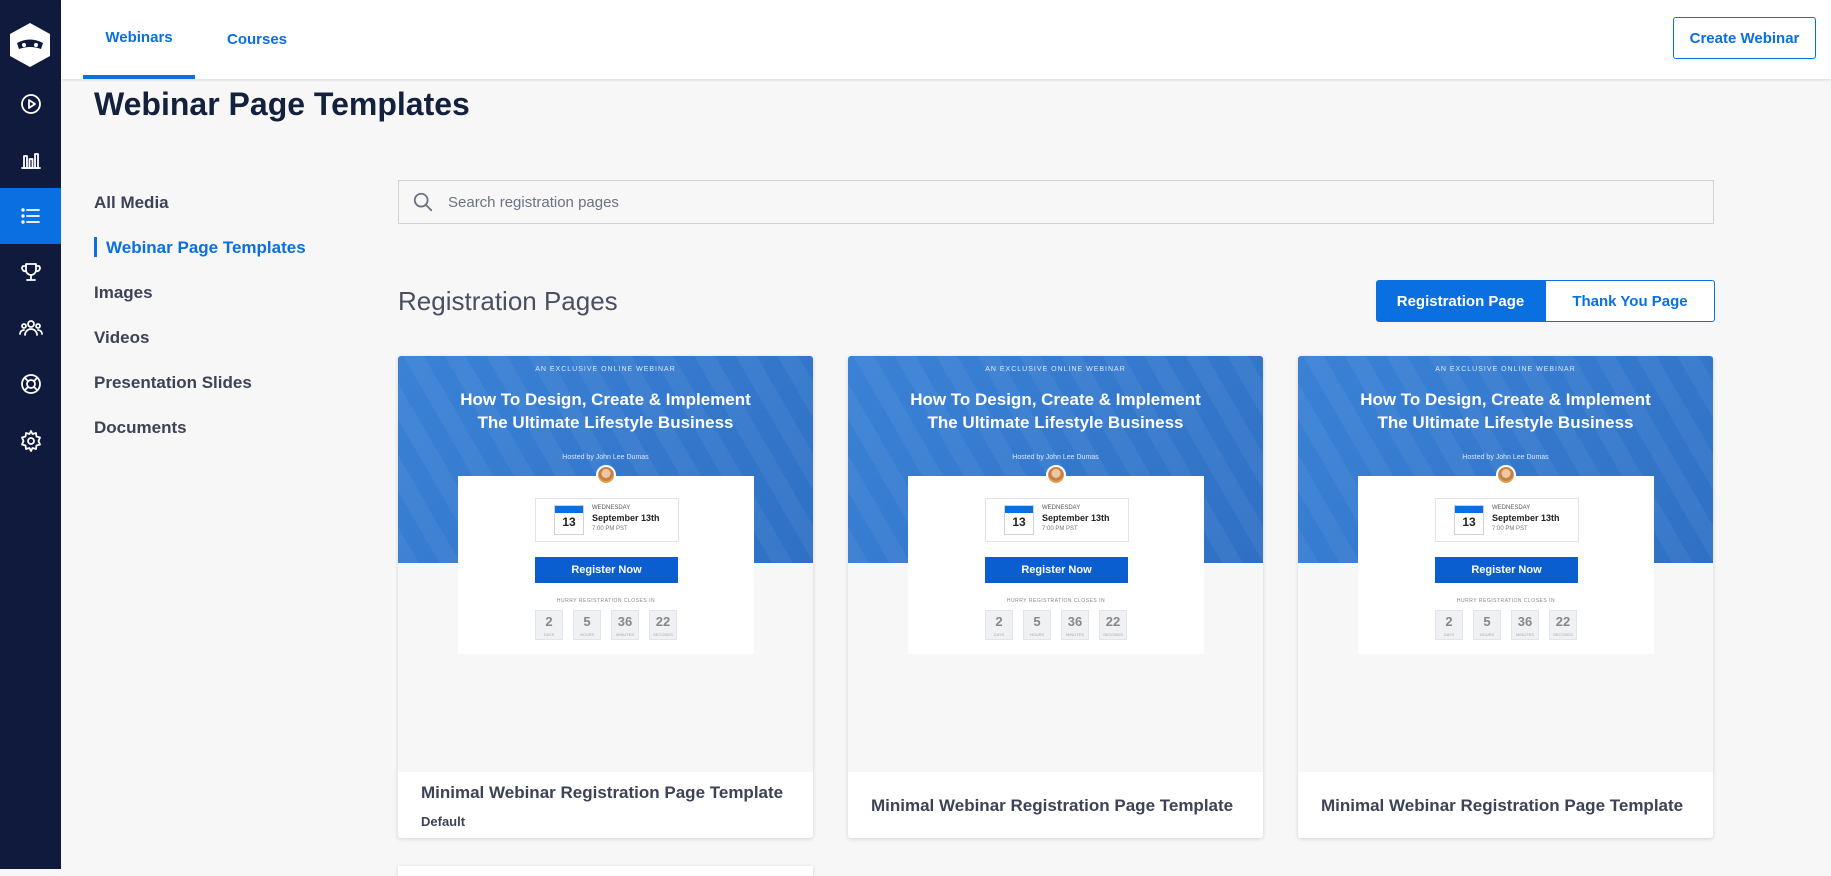  Describe the element at coordinates (605, 871) in the screenshot. I see `template-card-partial` at that location.